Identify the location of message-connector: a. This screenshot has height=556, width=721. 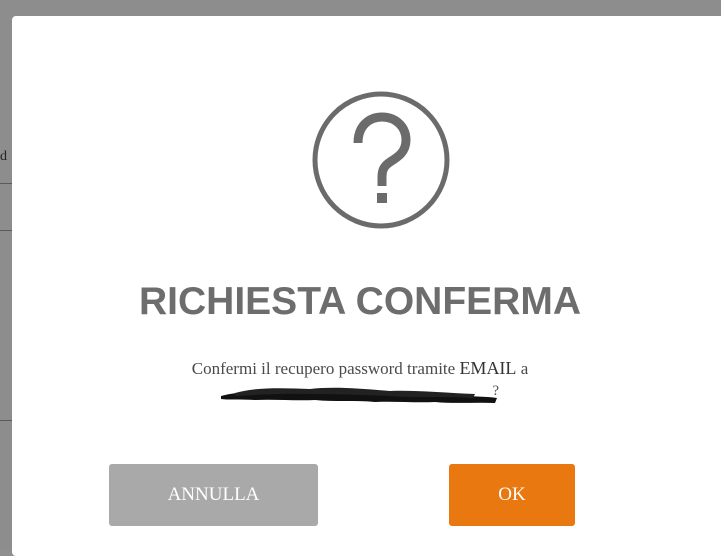
(522, 368).